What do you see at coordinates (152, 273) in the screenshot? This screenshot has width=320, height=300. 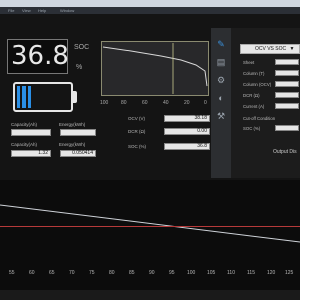 I see `trend-tick: 90` at bounding box center [152, 273].